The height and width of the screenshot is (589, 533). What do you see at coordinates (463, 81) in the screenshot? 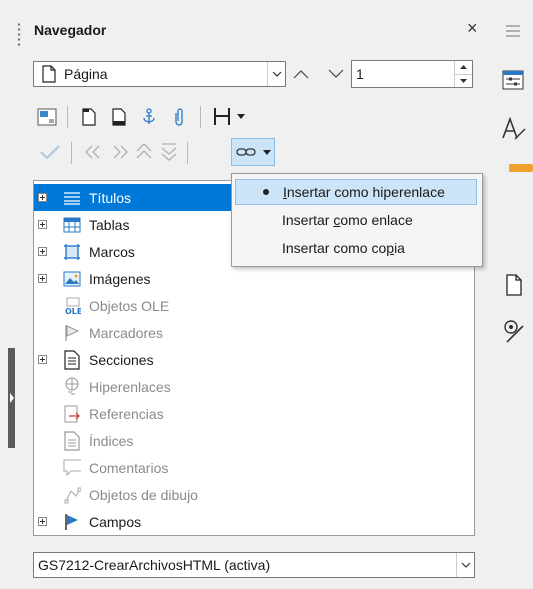
I see `spin-down-icon` at bounding box center [463, 81].